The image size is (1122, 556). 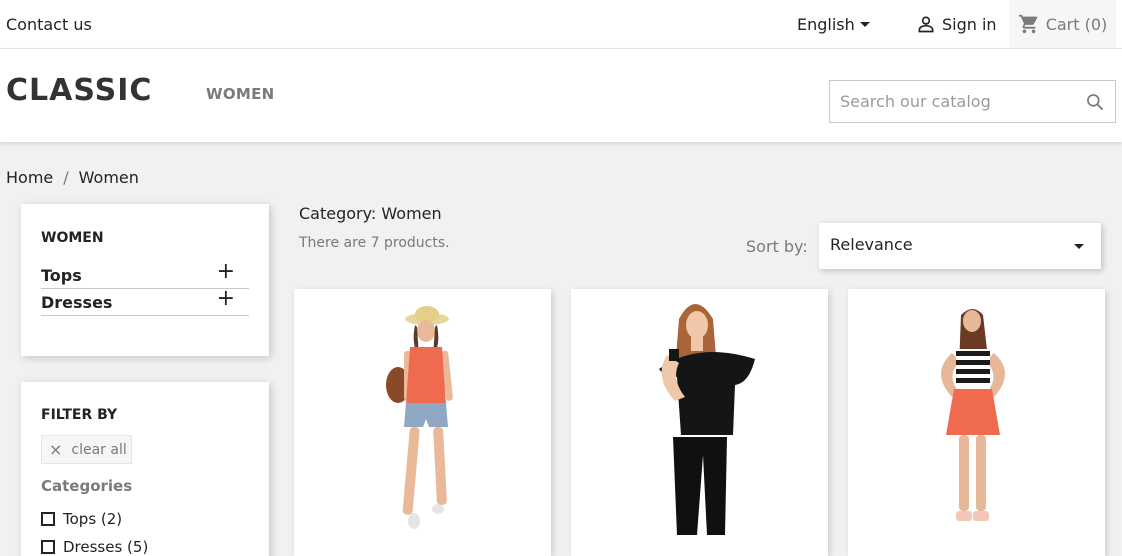 What do you see at coordinates (29, 177) in the screenshot?
I see `breadcrumb-home: Home` at bounding box center [29, 177].